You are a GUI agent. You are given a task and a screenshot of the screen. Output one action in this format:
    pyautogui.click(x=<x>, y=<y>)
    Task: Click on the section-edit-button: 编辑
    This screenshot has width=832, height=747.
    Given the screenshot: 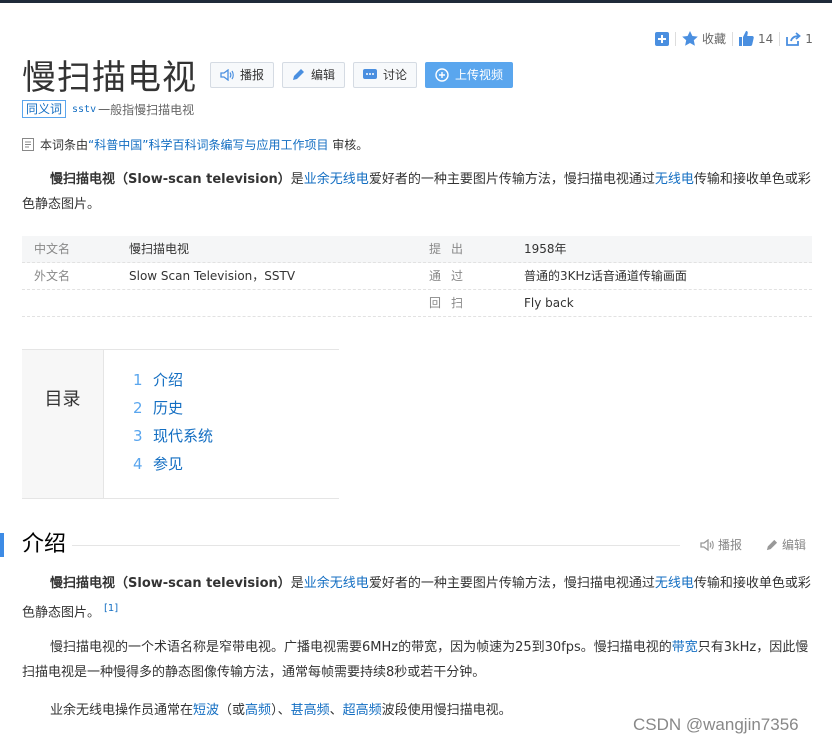 What is the action you would take?
    pyautogui.click(x=786, y=544)
    